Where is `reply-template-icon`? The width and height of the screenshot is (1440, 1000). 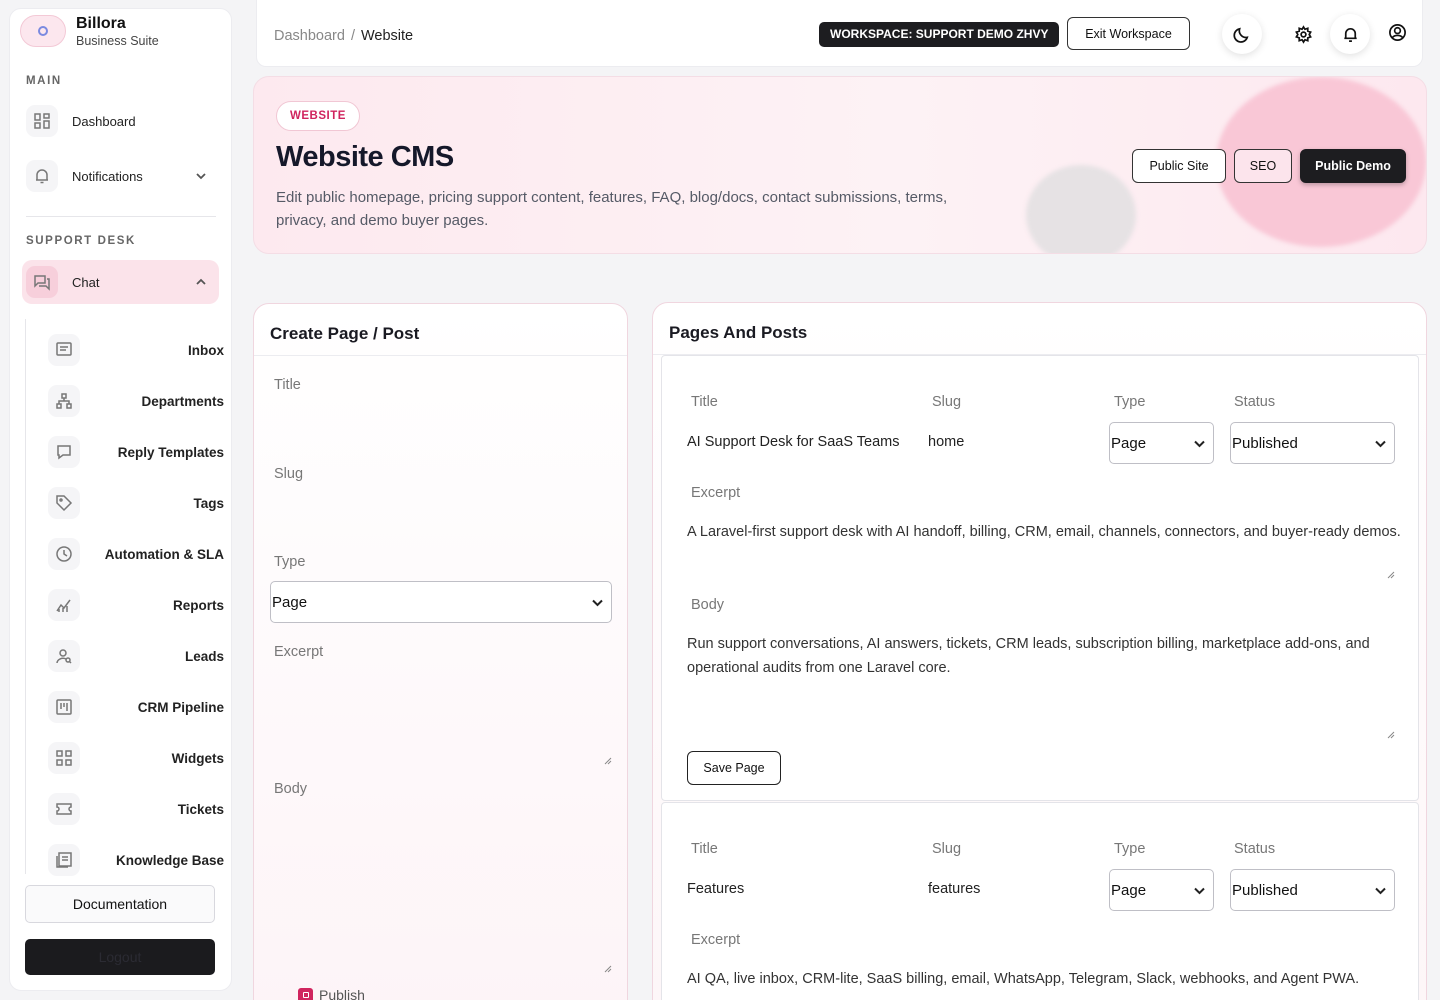
reply-template-icon is located at coordinates (64, 452).